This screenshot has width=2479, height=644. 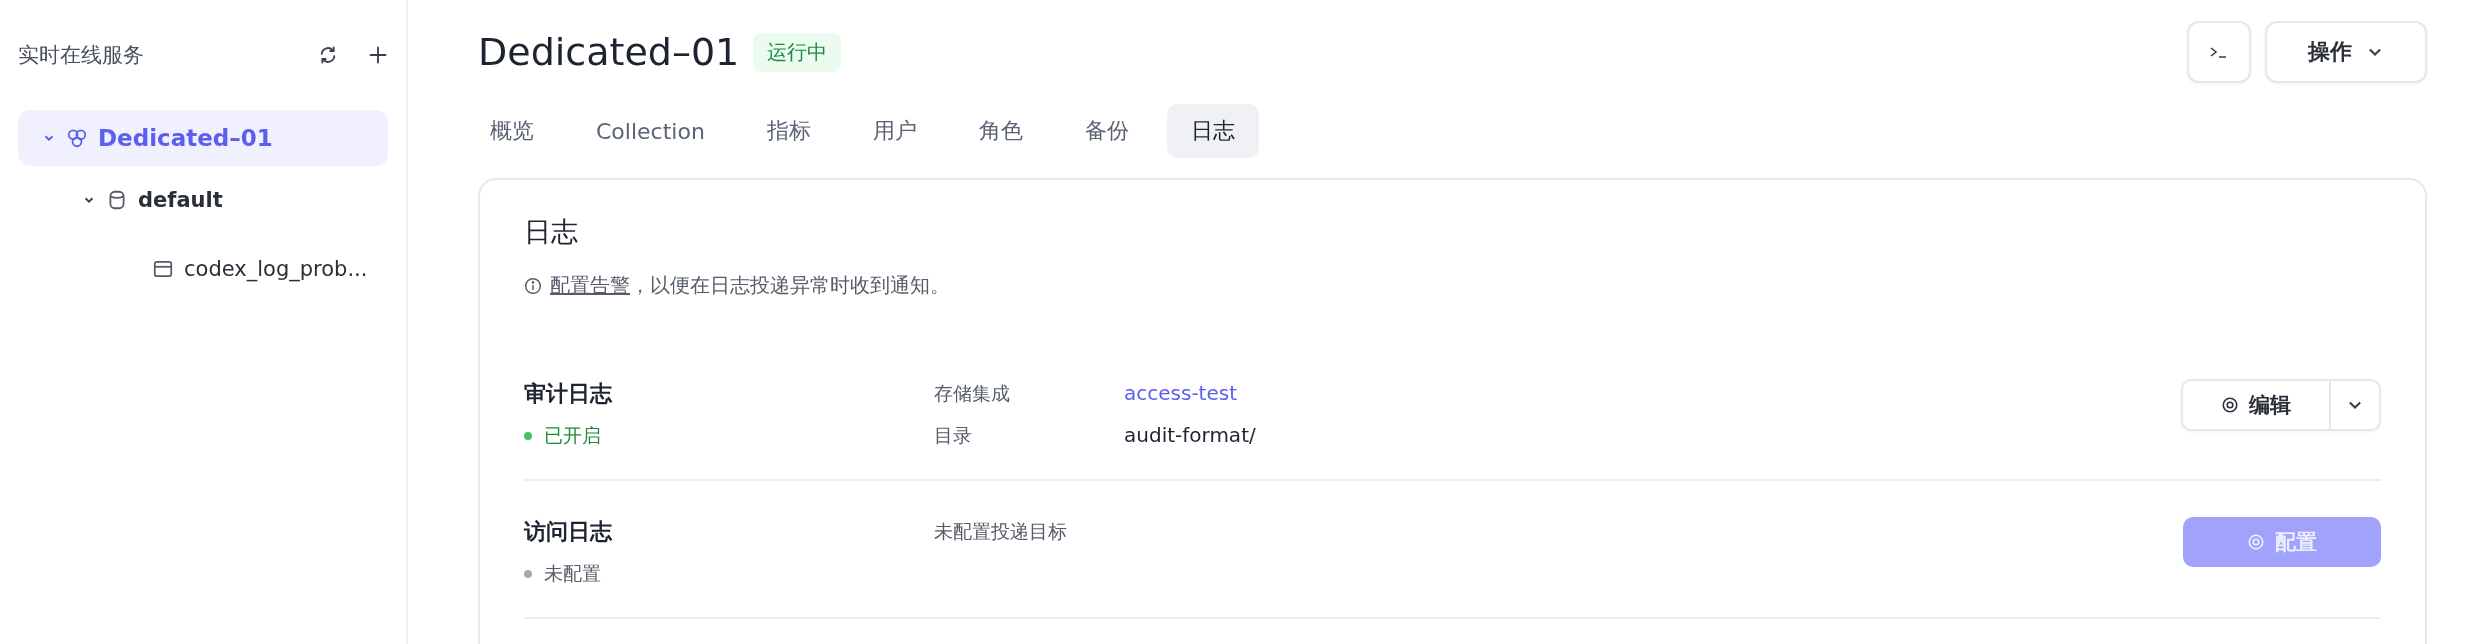 I want to click on tab: 概览, so click(x=512, y=131).